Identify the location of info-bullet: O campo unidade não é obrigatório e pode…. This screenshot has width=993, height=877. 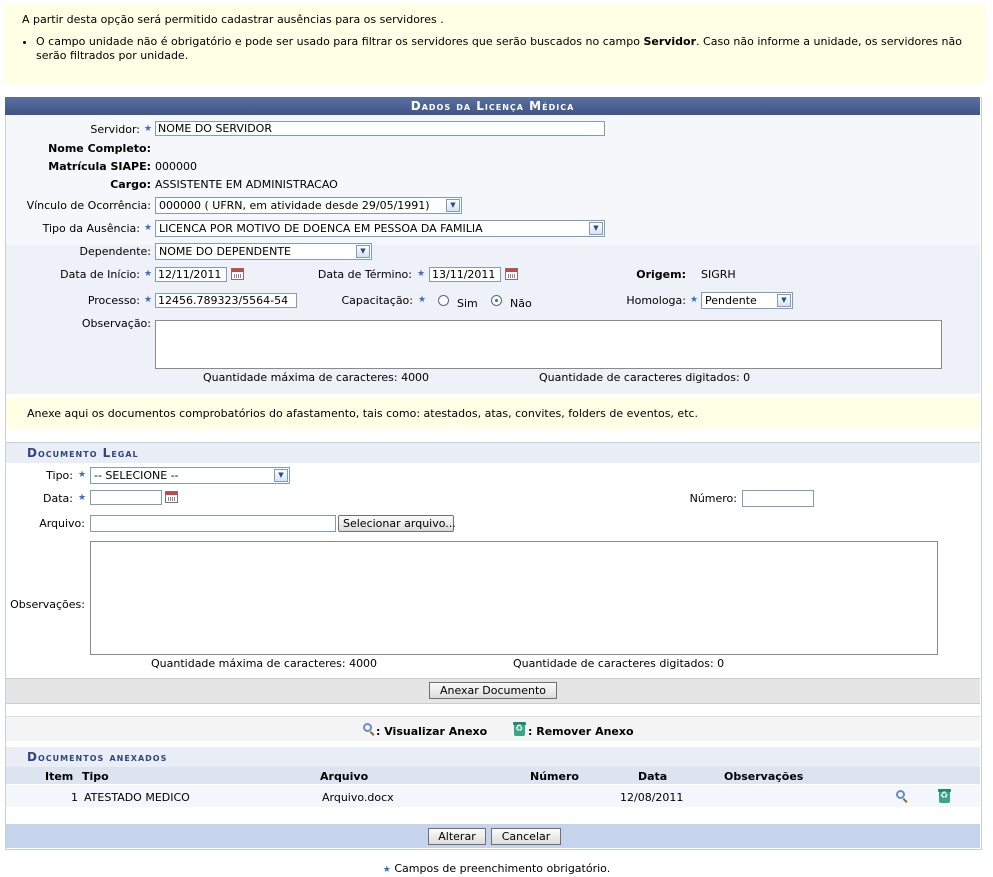
(501, 49).